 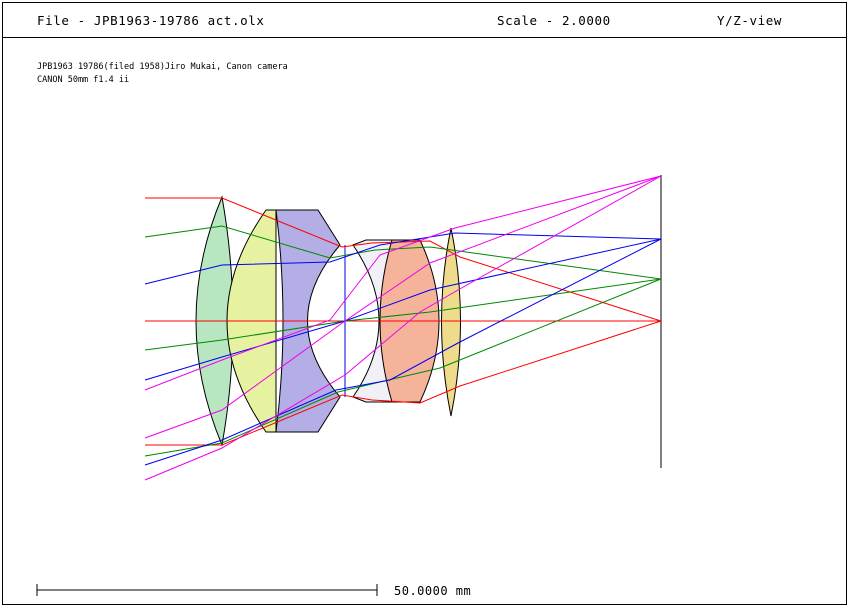 I want to click on scale-bar-label: 50.0000 mm, so click(x=433, y=591).